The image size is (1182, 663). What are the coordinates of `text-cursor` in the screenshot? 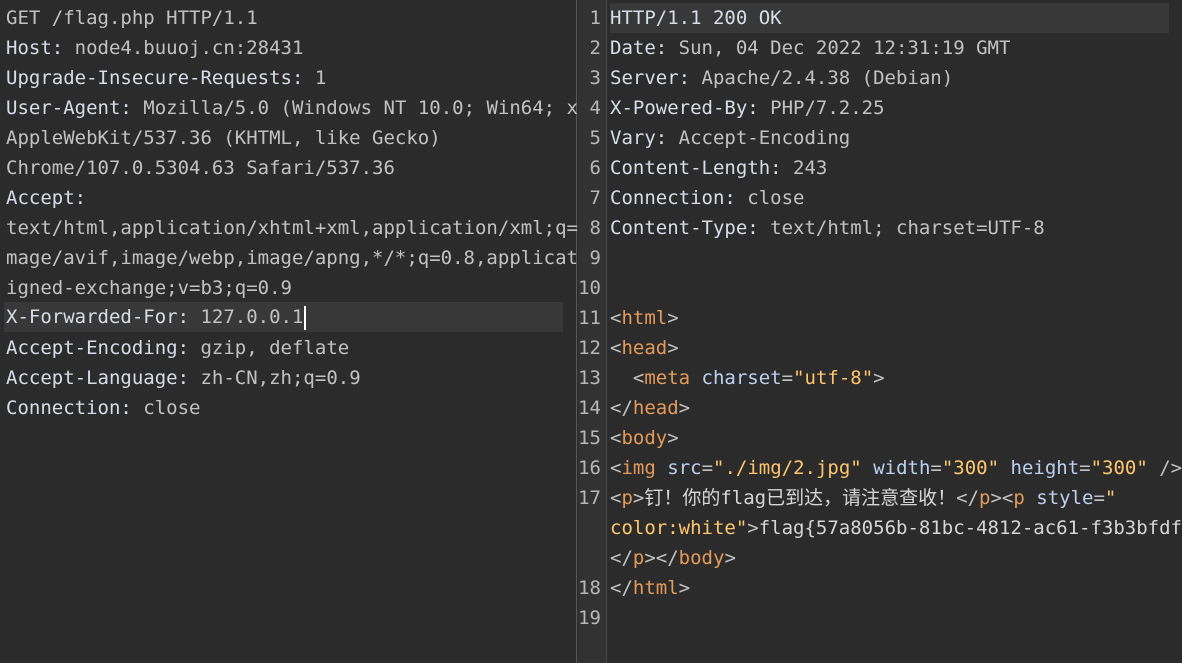 It's located at (305, 317).